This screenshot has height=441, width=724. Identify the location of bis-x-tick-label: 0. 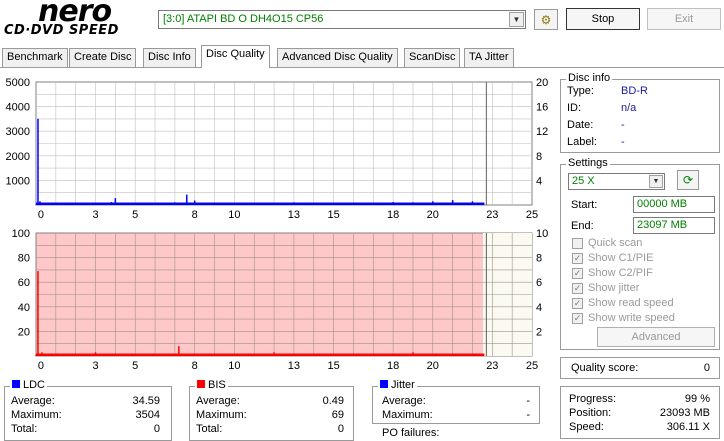
(41, 366).